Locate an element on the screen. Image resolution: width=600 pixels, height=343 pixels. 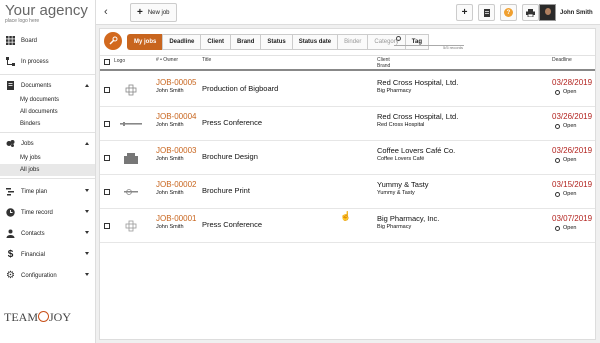
sidebar-item-documents: Documents is located at coordinates (47, 85).